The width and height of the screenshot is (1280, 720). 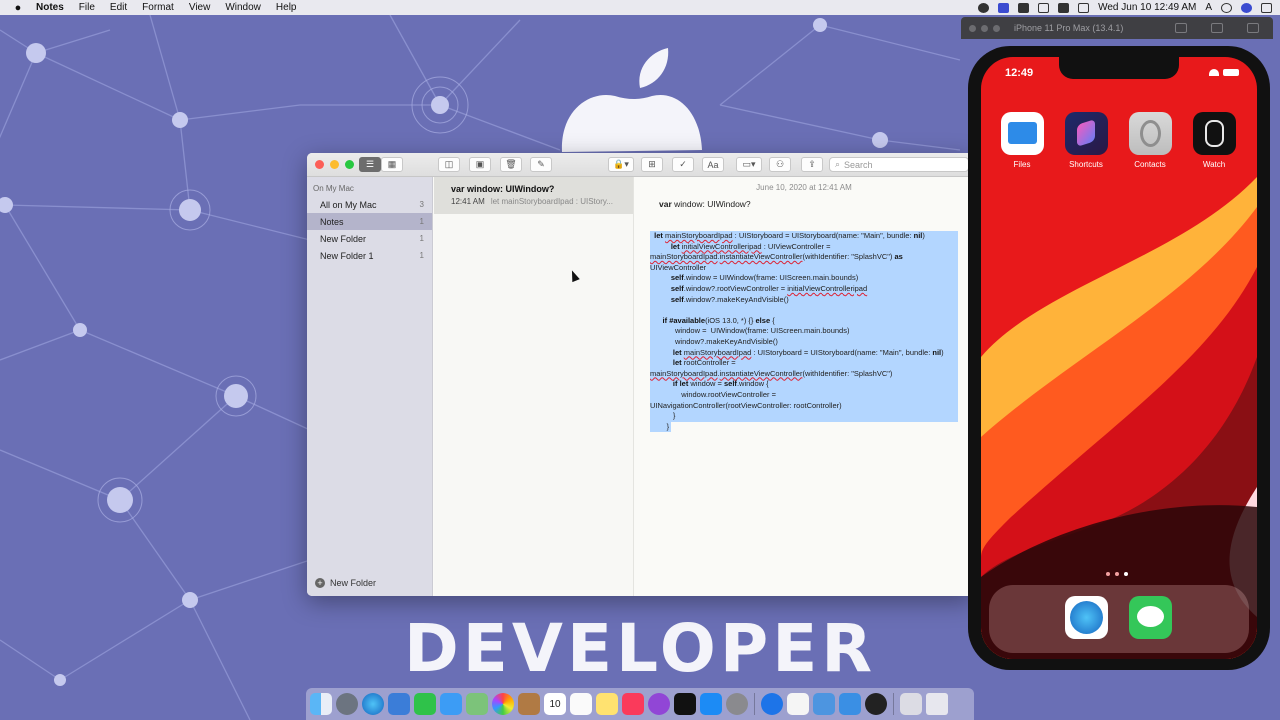 What do you see at coordinates (319, 164) in the screenshot?
I see `close-window-button` at bounding box center [319, 164].